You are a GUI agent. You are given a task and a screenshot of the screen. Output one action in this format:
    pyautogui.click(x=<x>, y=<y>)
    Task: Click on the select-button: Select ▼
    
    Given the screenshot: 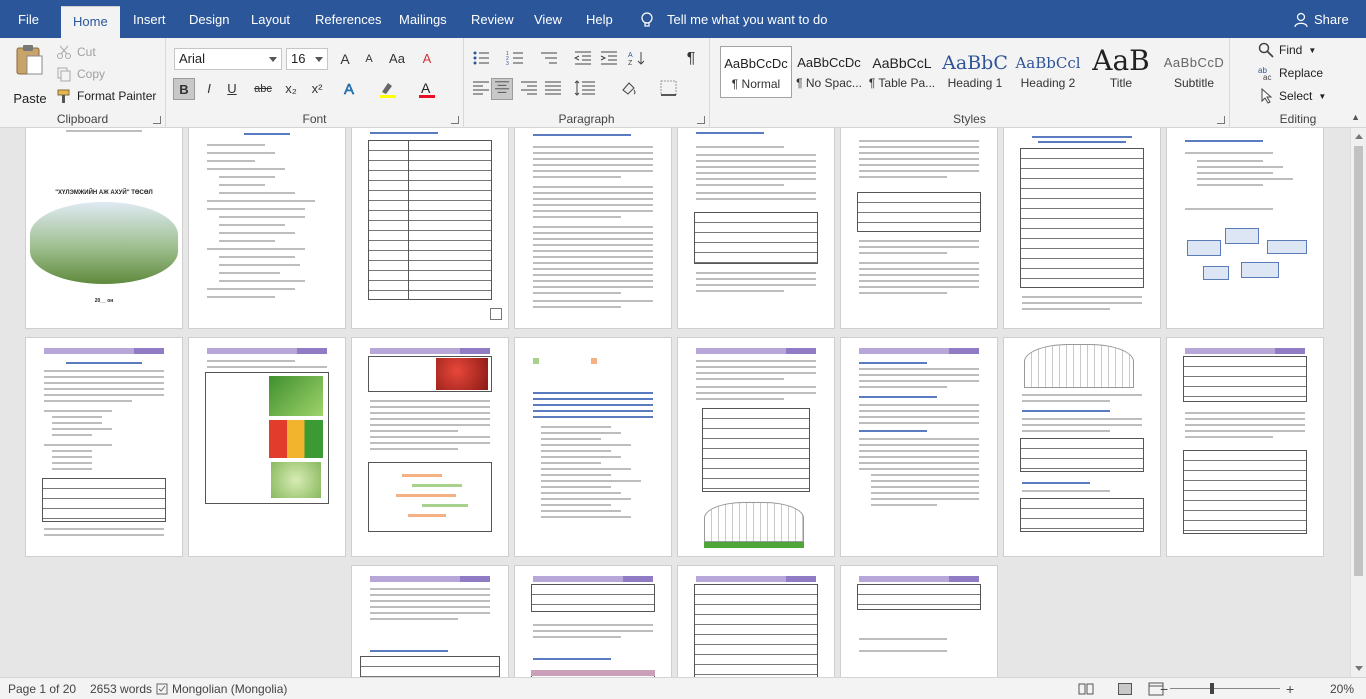 What is the action you would take?
    pyautogui.click(x=1292, y=96)
    